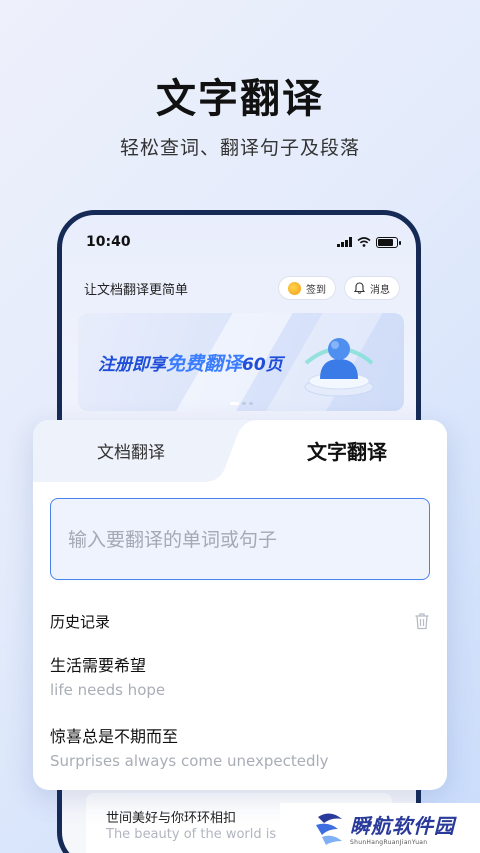 Image resolution: width=480 pixels, height=853 pixels. What do you see at coordinates (131, 450) in the screenshot?
I see `tab-document-translation: 文档翻译` at bounding box center [131, 450].